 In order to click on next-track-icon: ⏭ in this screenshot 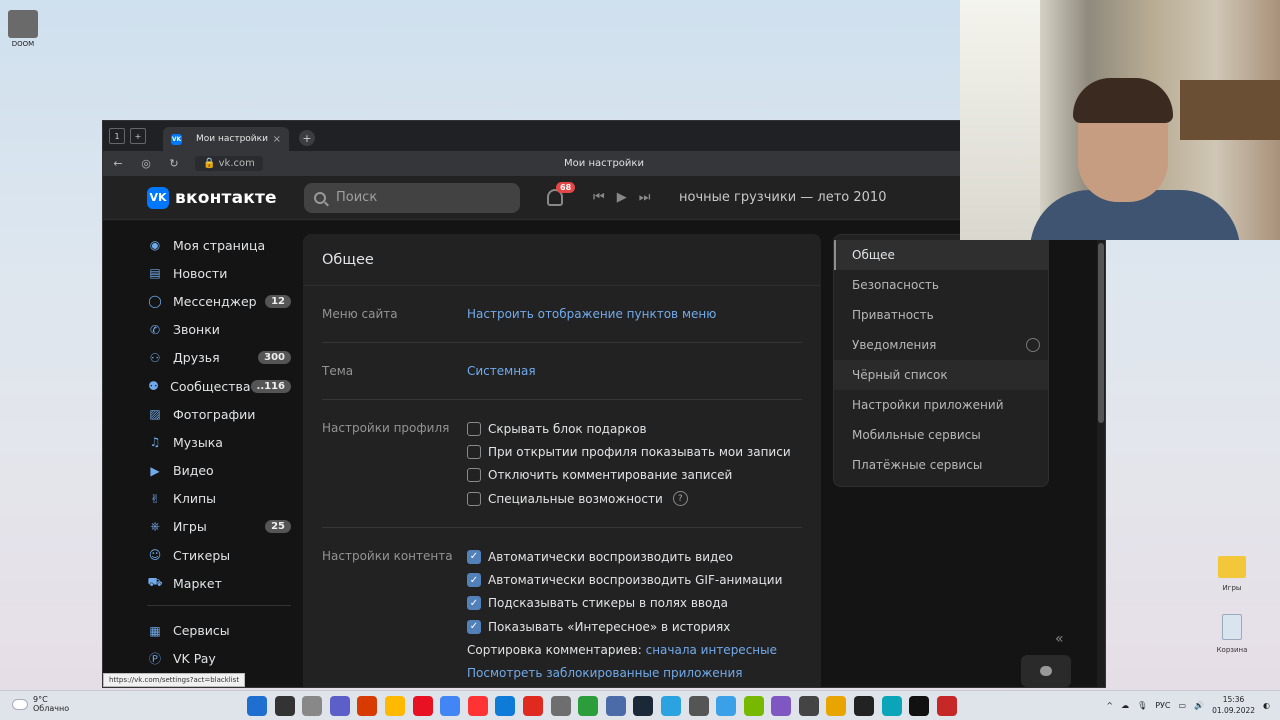, I will do `click(645, 197)`.